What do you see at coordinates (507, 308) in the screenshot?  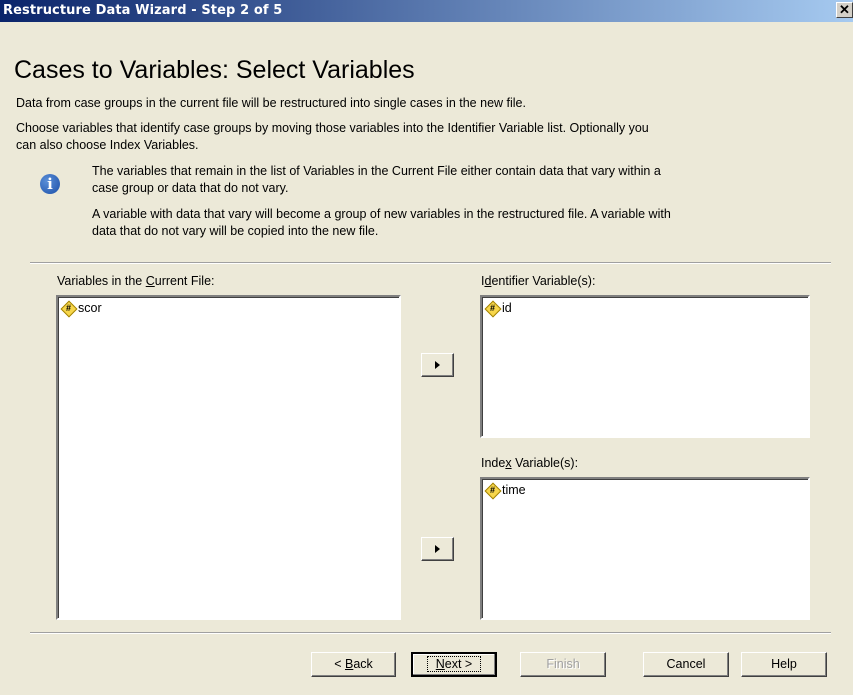 I see `variable-name: id` at bounding box center [507, 308].